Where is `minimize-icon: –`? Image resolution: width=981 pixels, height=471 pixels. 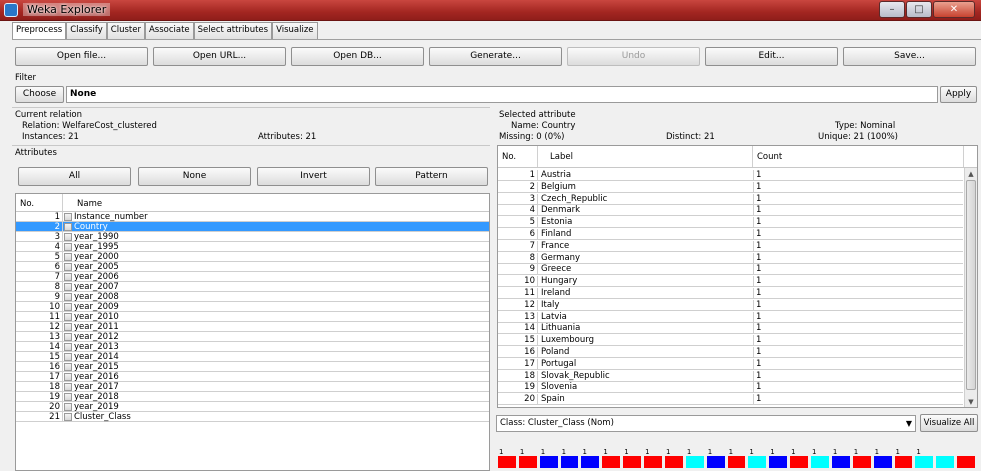 minimize-icon: – is located at coordinates (892, 9).